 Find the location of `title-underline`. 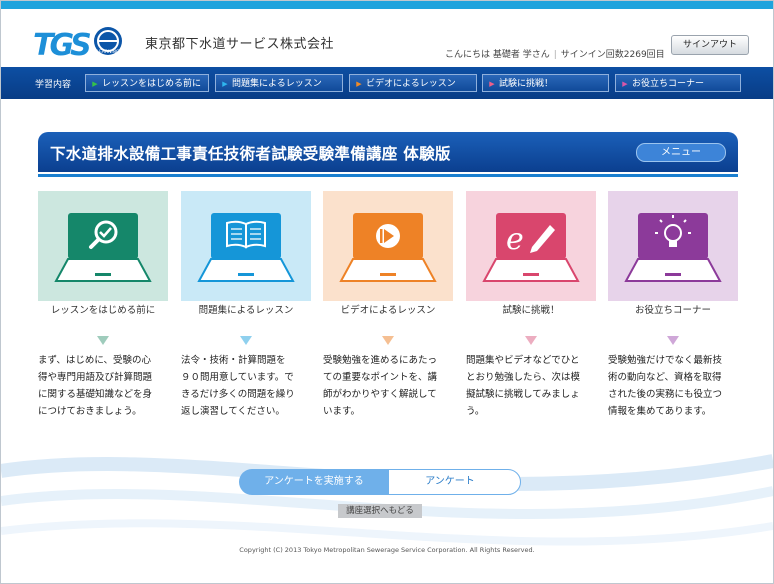

title-underline is located at coordinates (388, 175).